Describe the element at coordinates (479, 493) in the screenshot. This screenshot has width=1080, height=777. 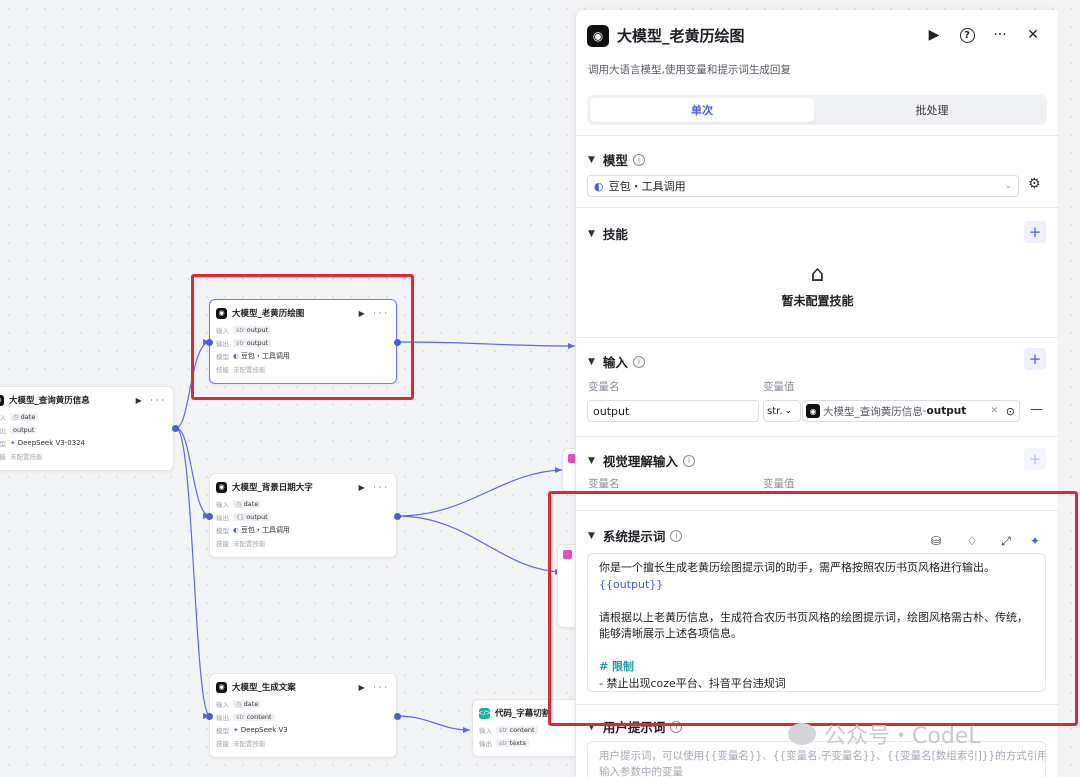
I see `edge-bgdate-to-right1` at that location.